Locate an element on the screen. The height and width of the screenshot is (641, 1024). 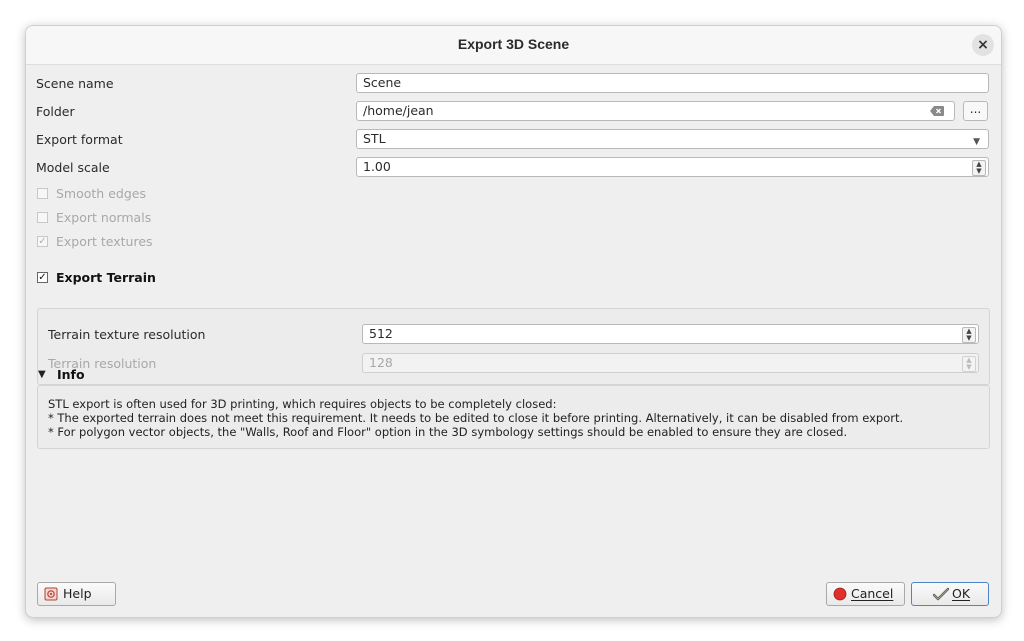
terrain-texture-resolution-spinbox: 512 ▲ ▼ is located at coordinates (670, 334).